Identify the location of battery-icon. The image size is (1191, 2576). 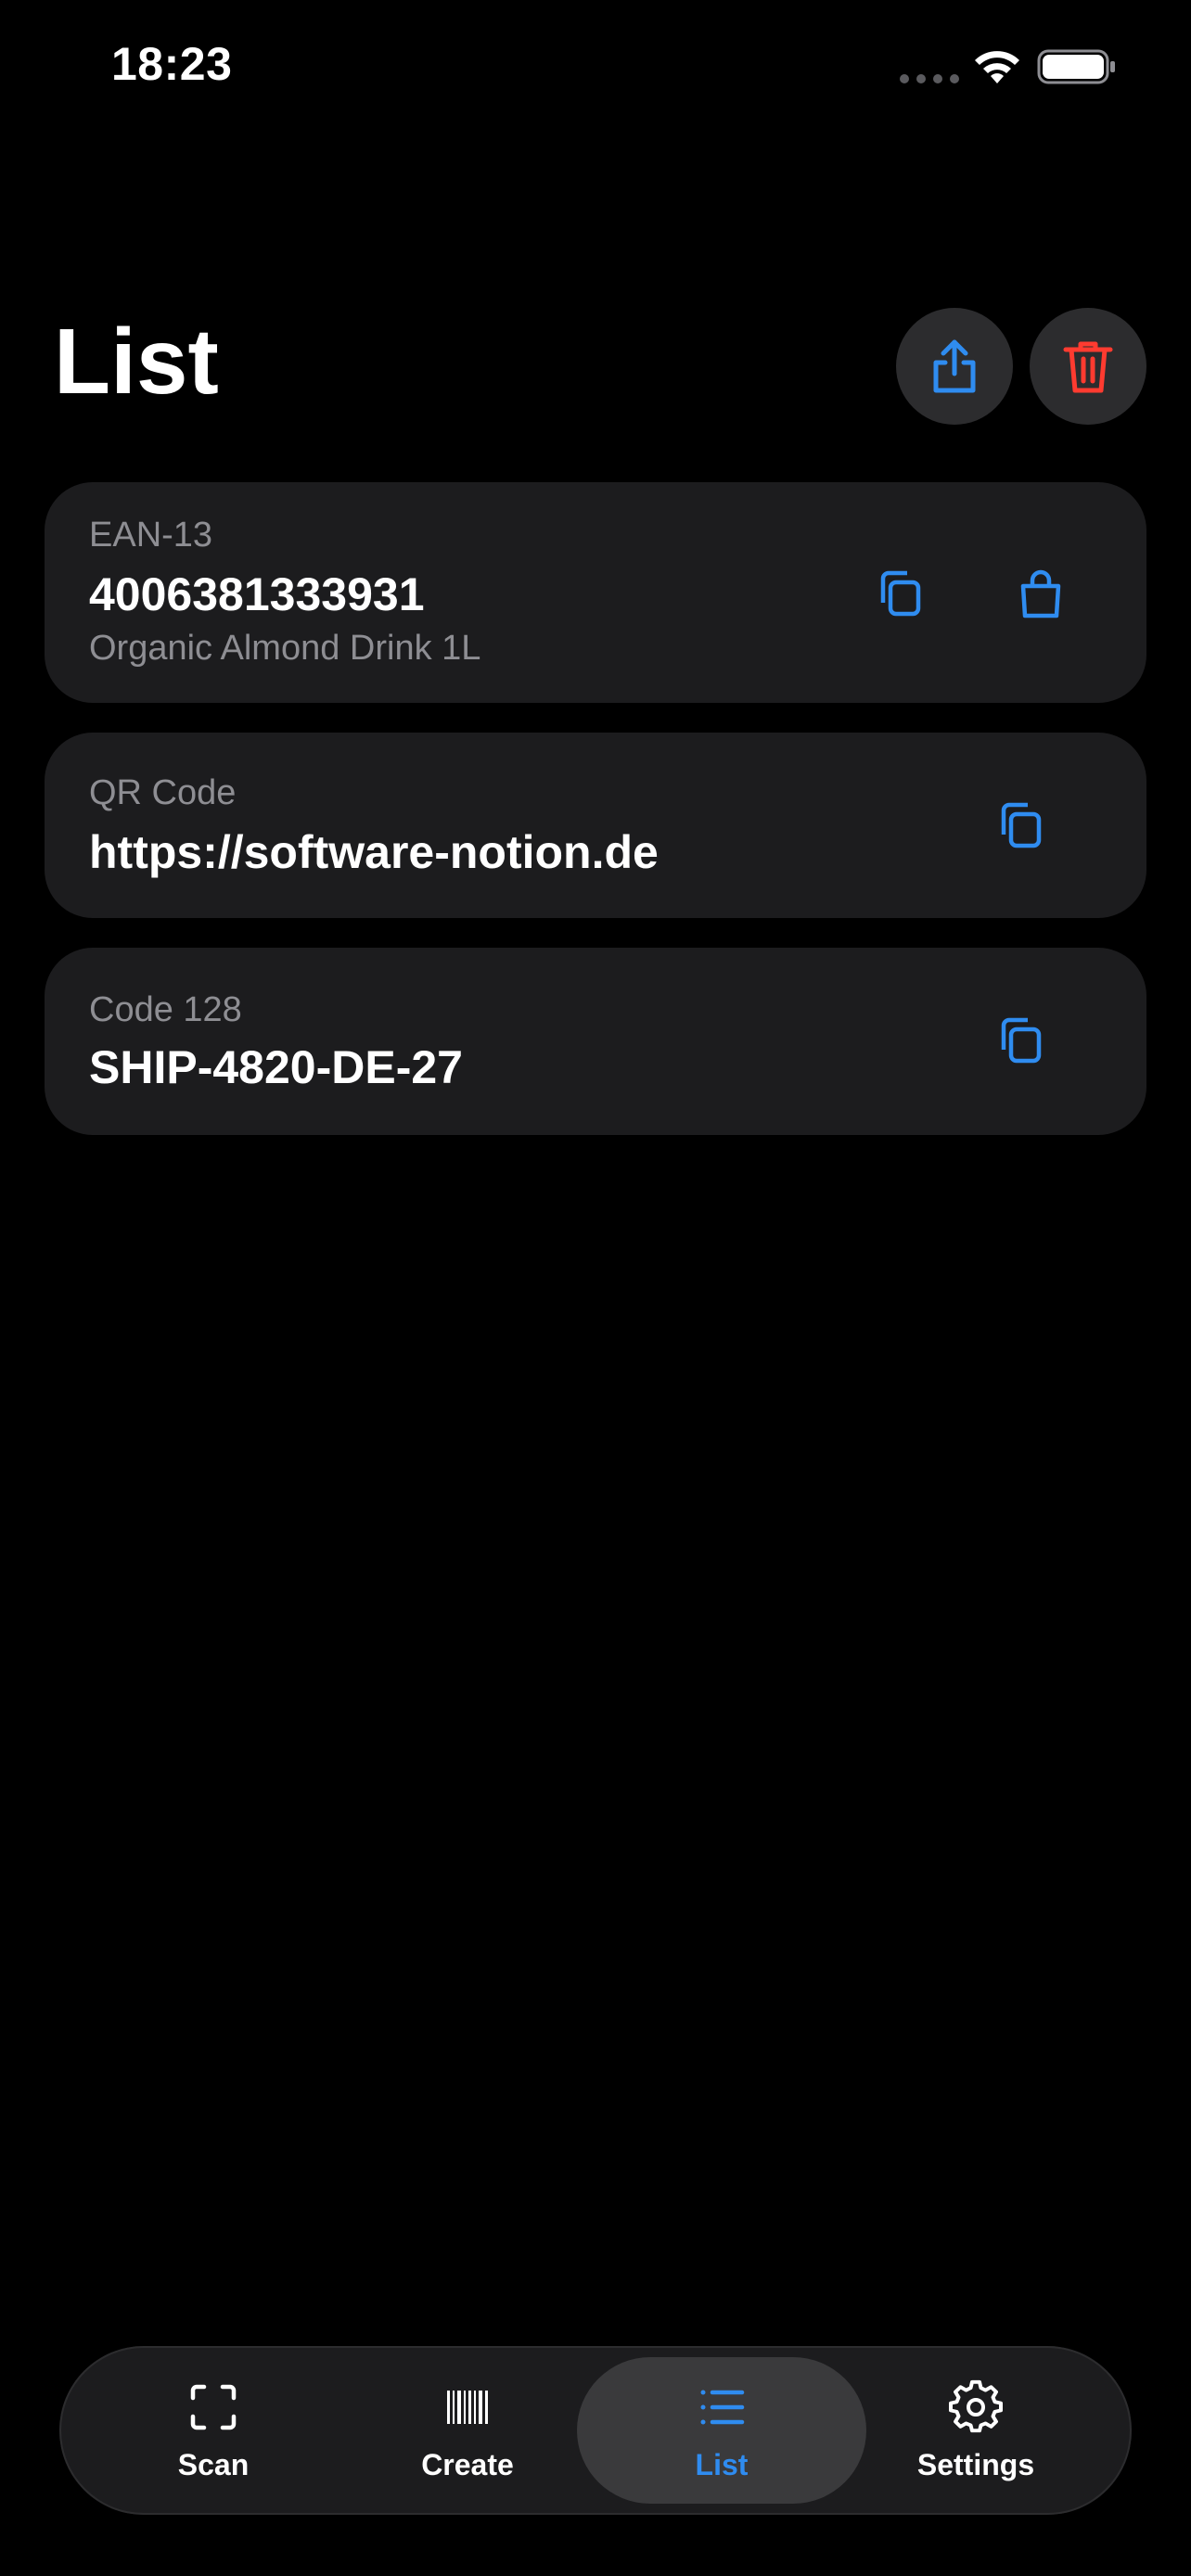
(1076, 66).